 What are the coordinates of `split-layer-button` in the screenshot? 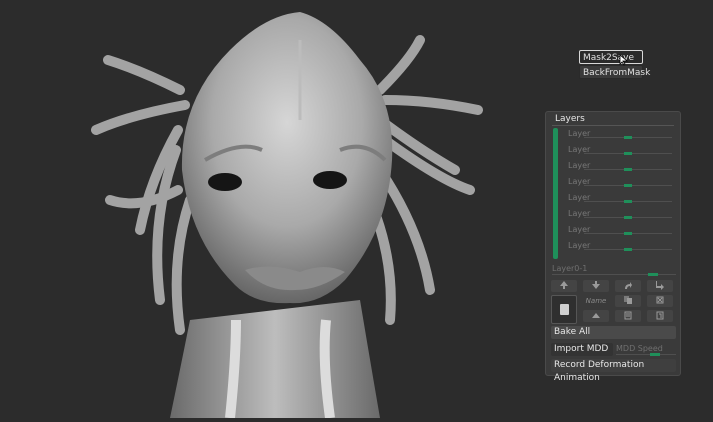 It's located at (596, 316).